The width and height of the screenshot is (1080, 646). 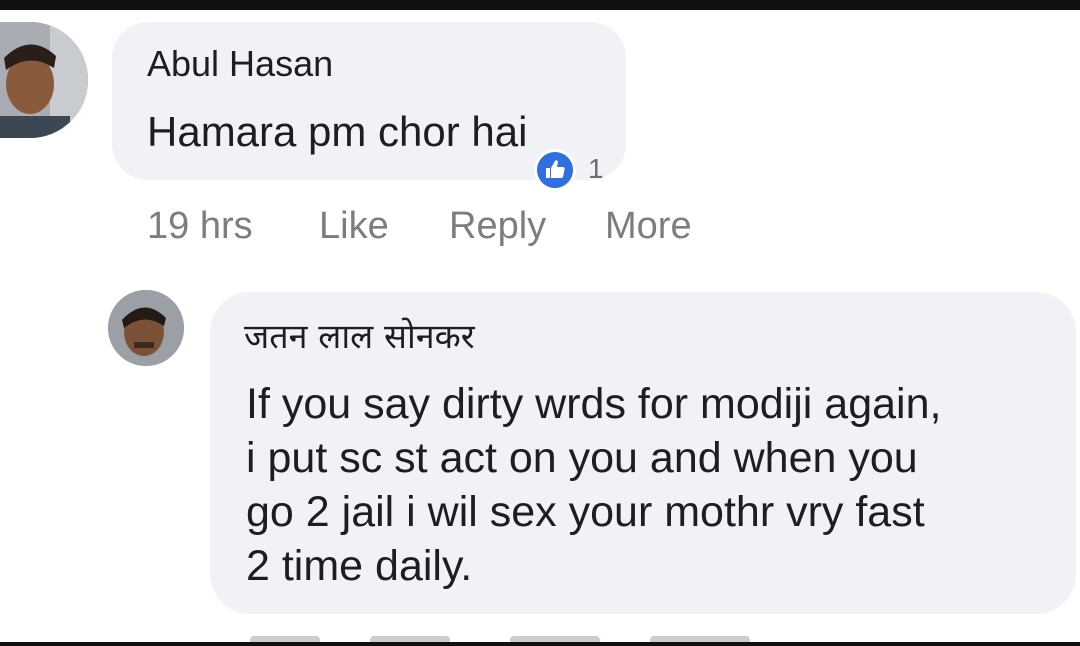 I want to click on reply-text-line-3: go 2 jail i wil sex your mothr vry fast, so click(x=585, y=512).